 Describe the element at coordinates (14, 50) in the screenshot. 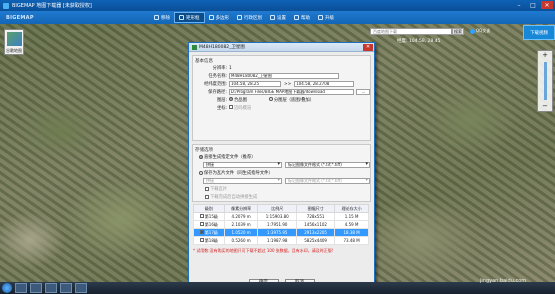

I see `map-type-label: 谷歌地图` at that location.